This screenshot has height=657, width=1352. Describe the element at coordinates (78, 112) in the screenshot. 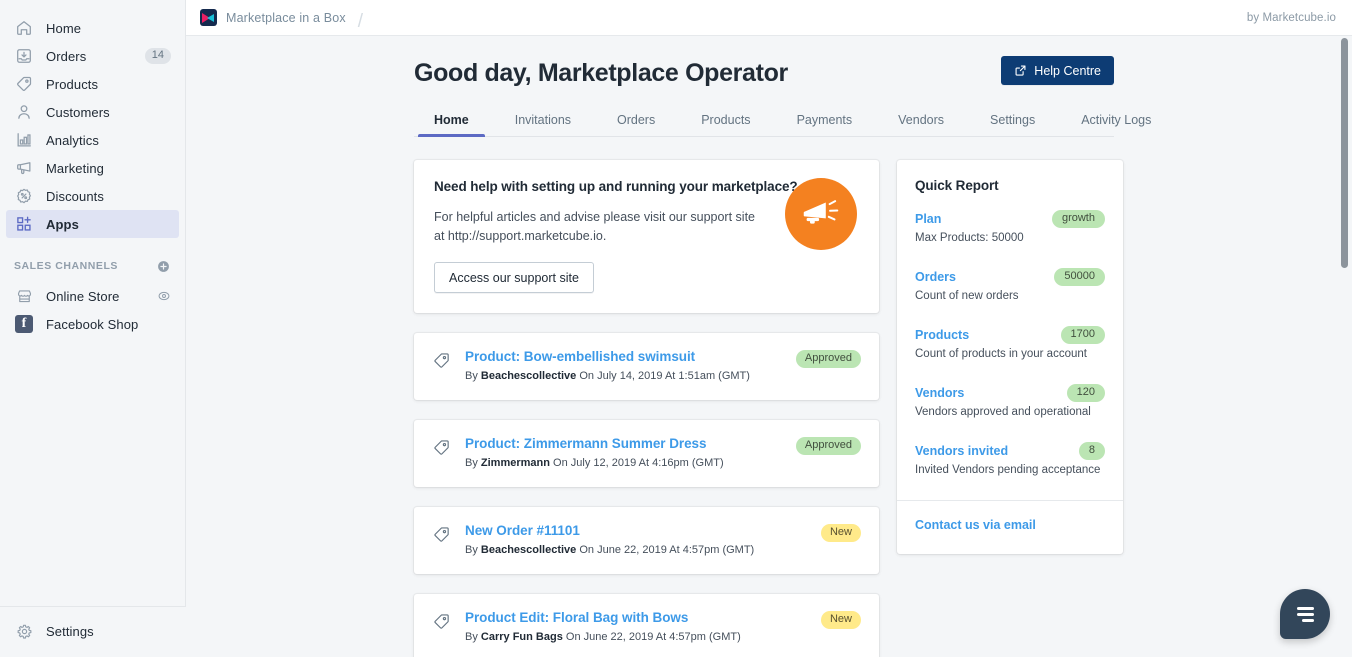

I see `sidebar-item-label: Customers` at that location.